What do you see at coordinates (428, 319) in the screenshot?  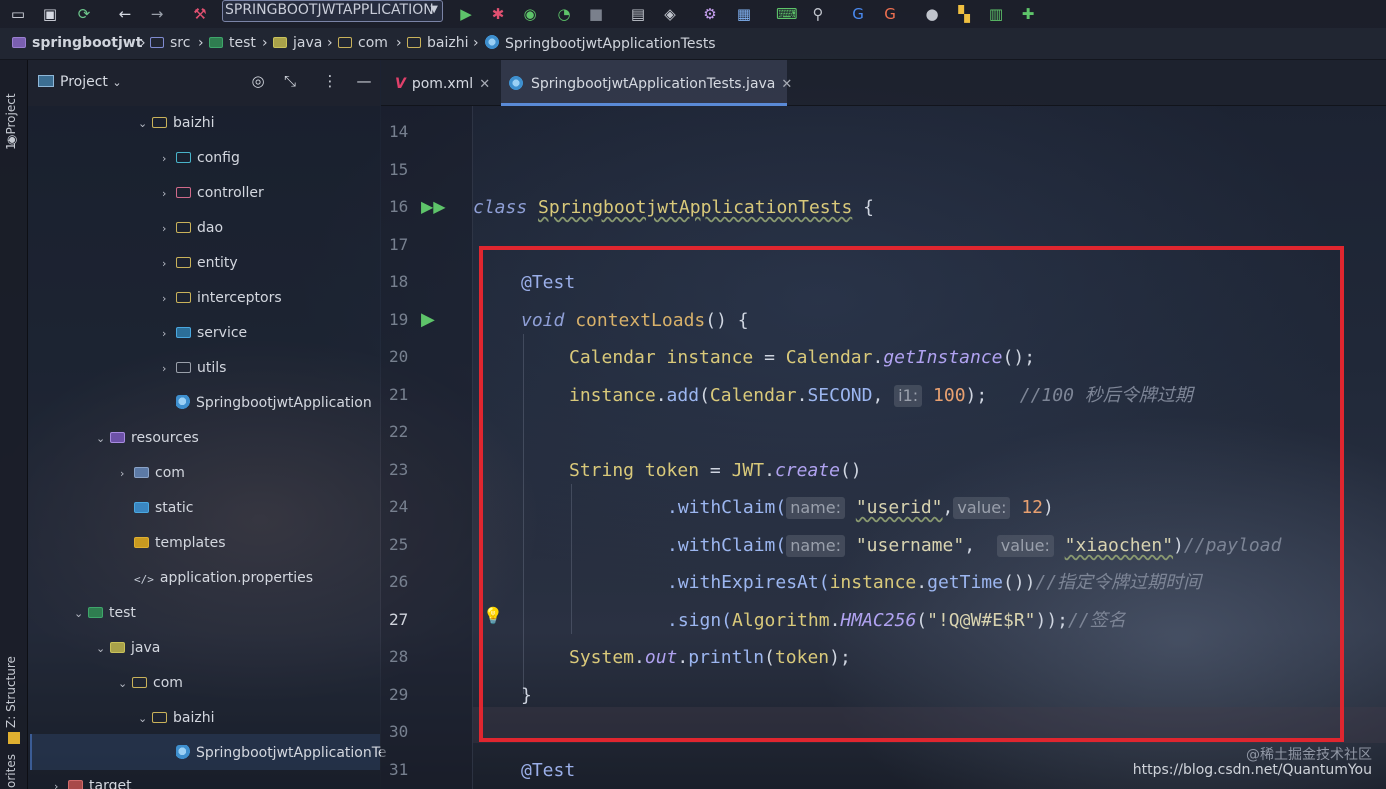 I see `run-test-icon: ▶` at bounding box center [428, 319].